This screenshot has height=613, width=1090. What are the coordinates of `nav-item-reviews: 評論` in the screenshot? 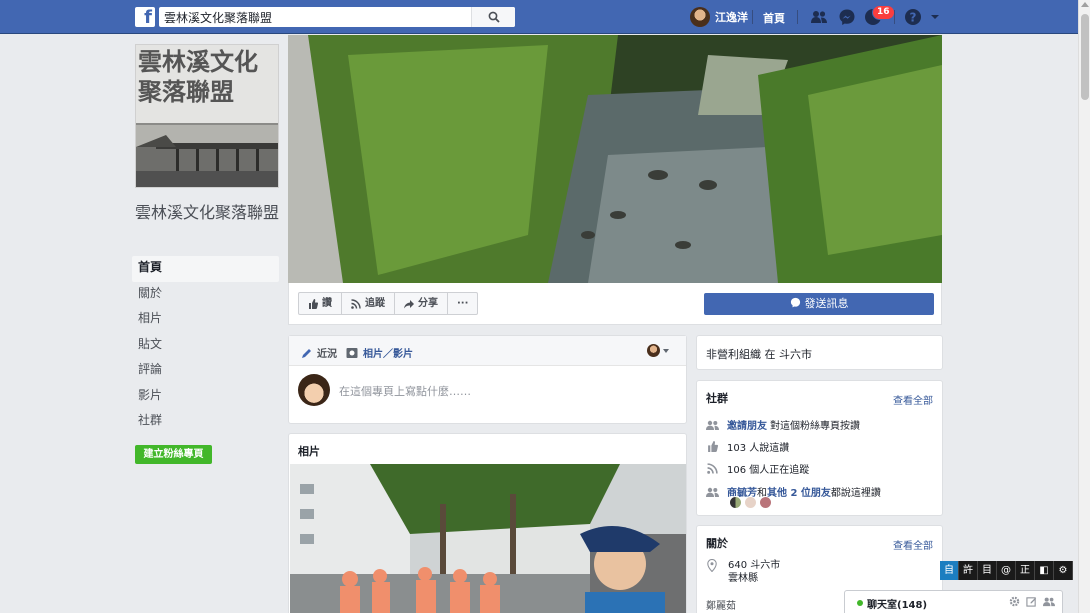 It's located at (205, 371).